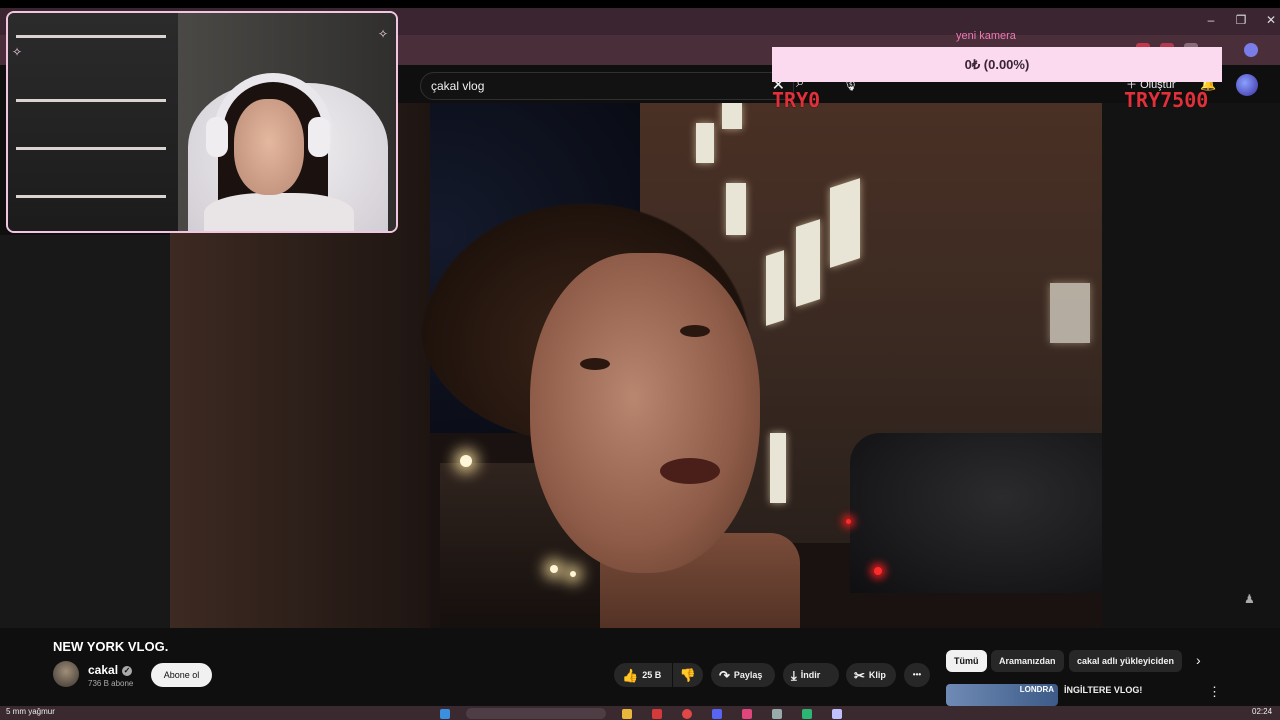 The width and height of the screenshot is (1280, 720). What do you see at coordinates (1126, 661) in the screenshot?
I see `chip-from-uploader: cakal adlı yükleyiciden` at bounding box center [1126, 661].